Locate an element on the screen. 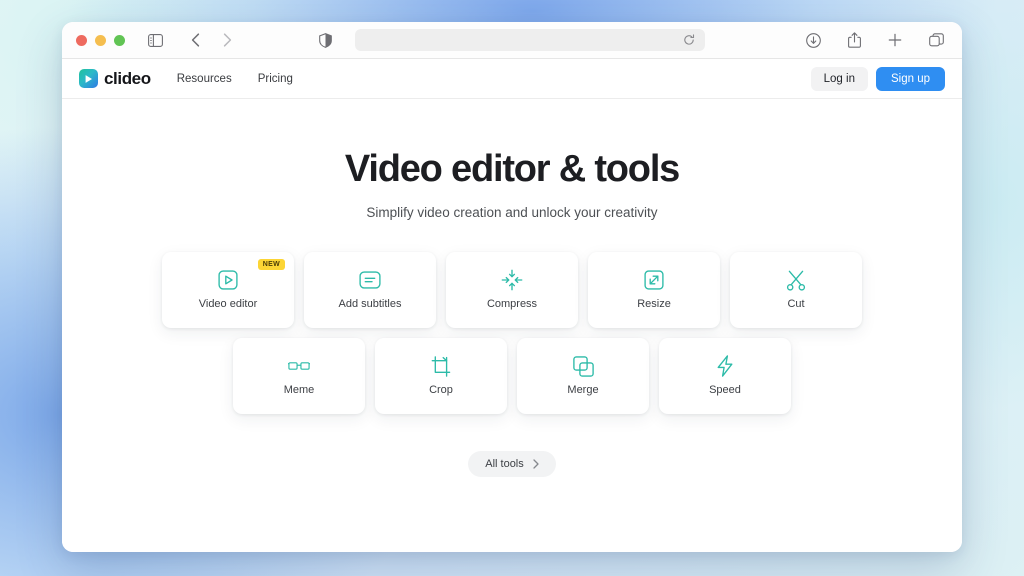 Image resolution: width=1024 pixels, height=576 pixels. tool-label: Add subtitles is located at coordinates (370, 304).